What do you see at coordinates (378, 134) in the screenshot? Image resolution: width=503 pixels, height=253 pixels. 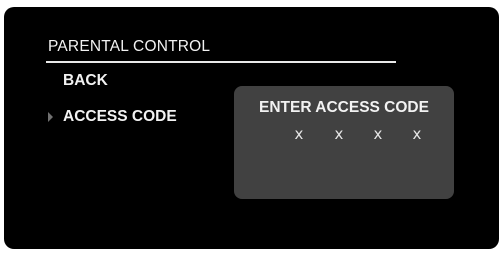 I see `code-digit-3: x` at bounding box center [378, 134].